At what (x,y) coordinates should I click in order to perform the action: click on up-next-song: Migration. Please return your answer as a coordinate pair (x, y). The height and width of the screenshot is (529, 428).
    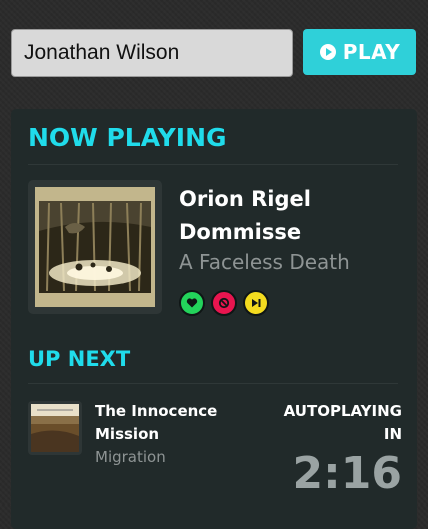
    Looking at the image, I should click on (130, 457).